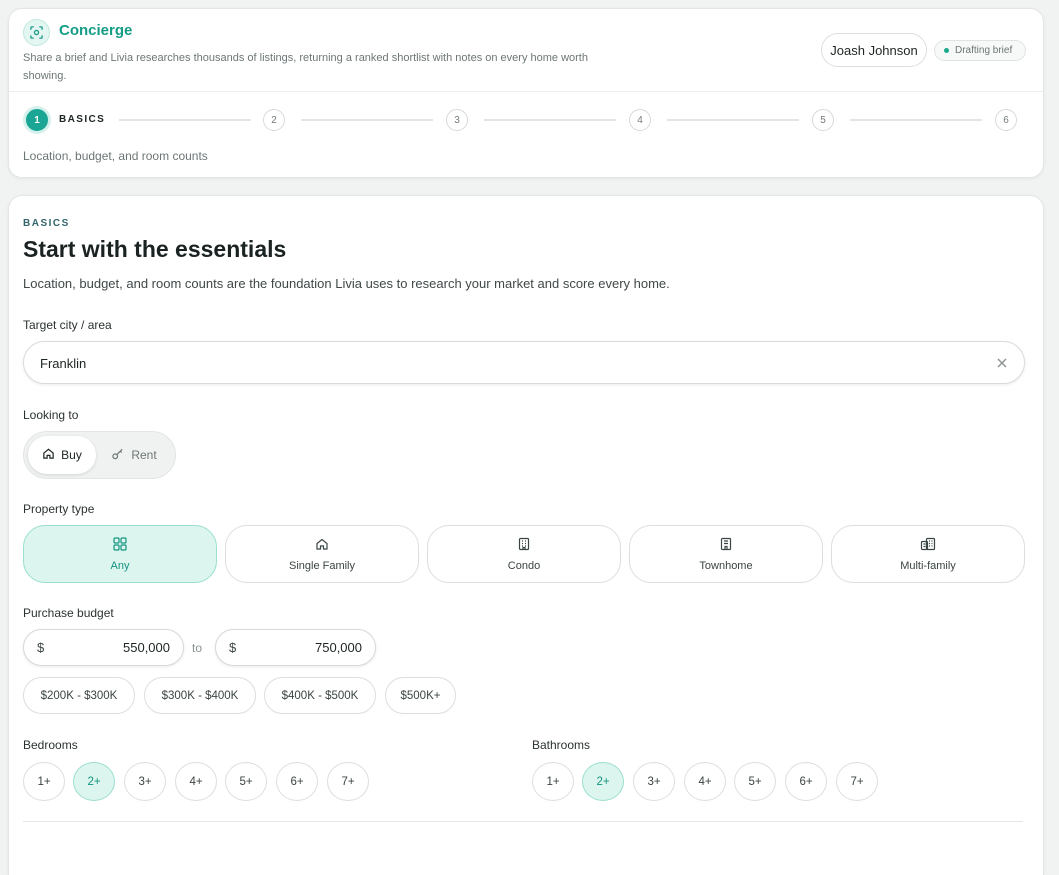  I want to click on multi-family-icon, so click(928, 545).